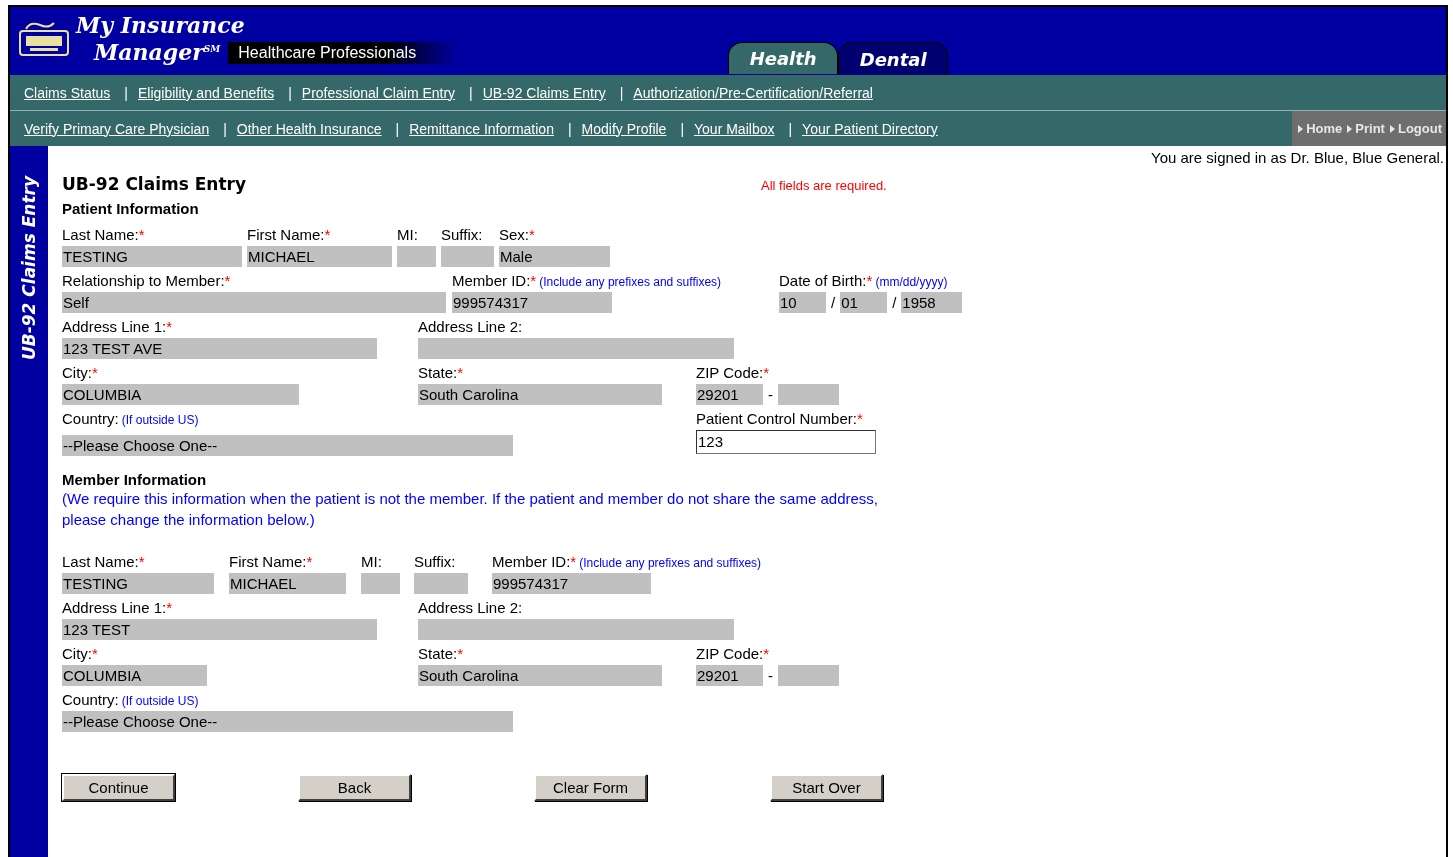  What do you see at coordinates (380, 92) in the screenshot?
I see `nav-link: Professional Claim Entry` at bounding box center [380, 92].